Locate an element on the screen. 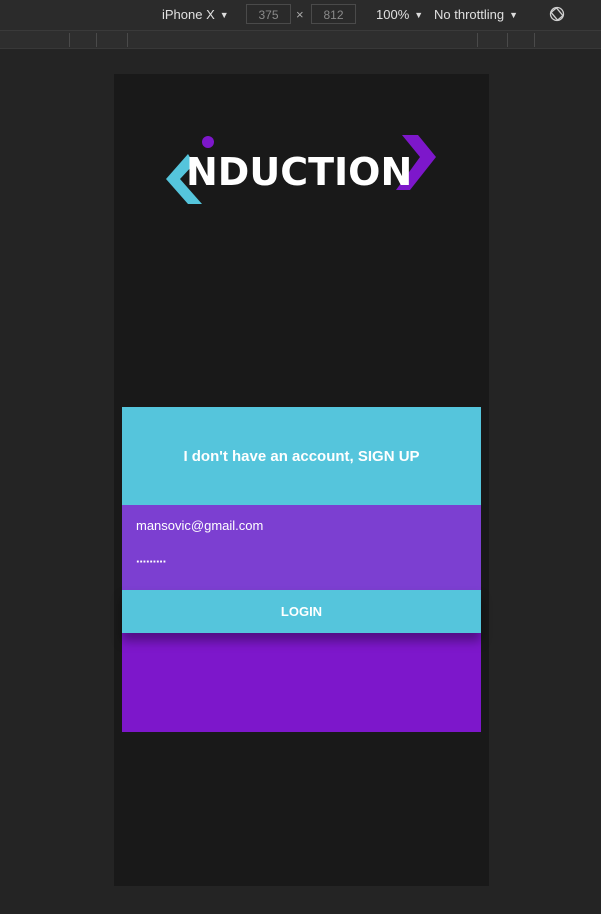 This screenshot has width=601, height=914. logo-wordmark: NDUCTION is located at coordinates (299, 172).